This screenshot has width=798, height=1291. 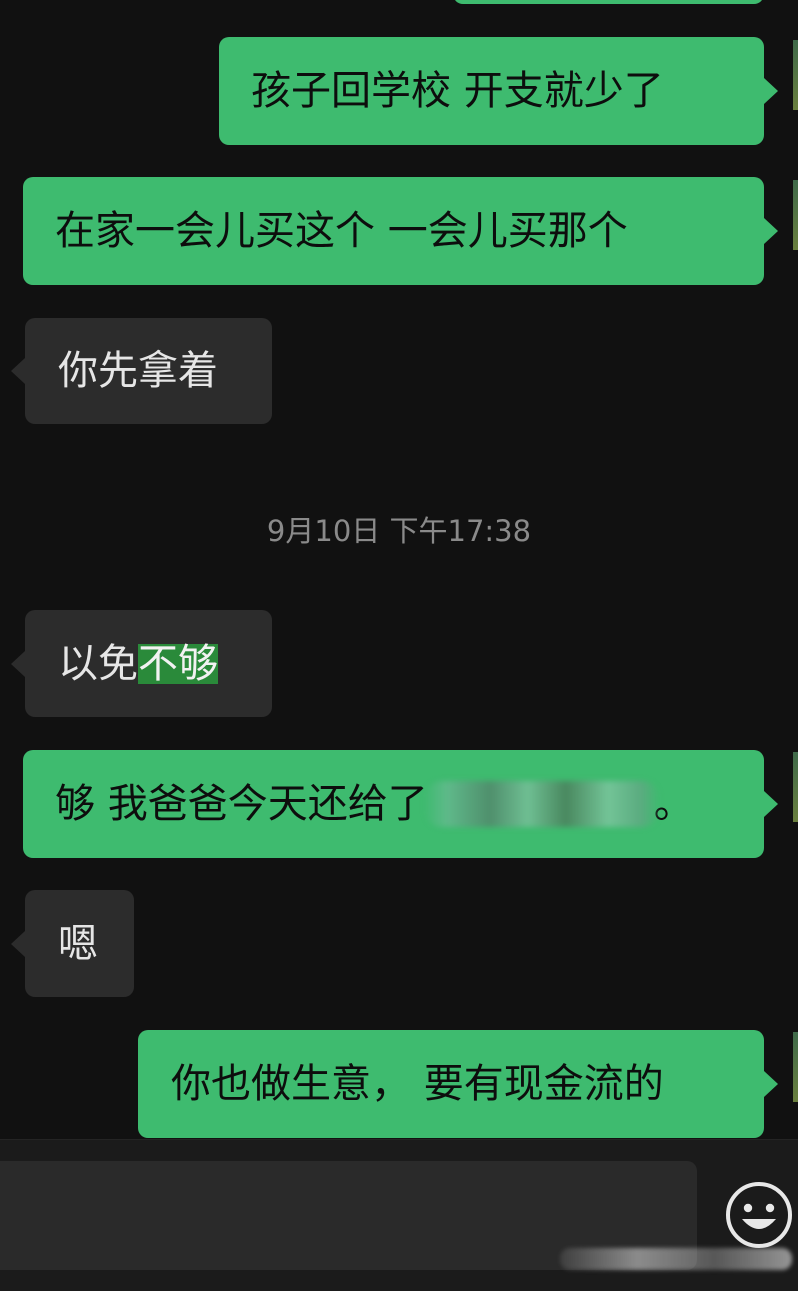 I want to click on message-text: 以免, so click(x=98, y=663).